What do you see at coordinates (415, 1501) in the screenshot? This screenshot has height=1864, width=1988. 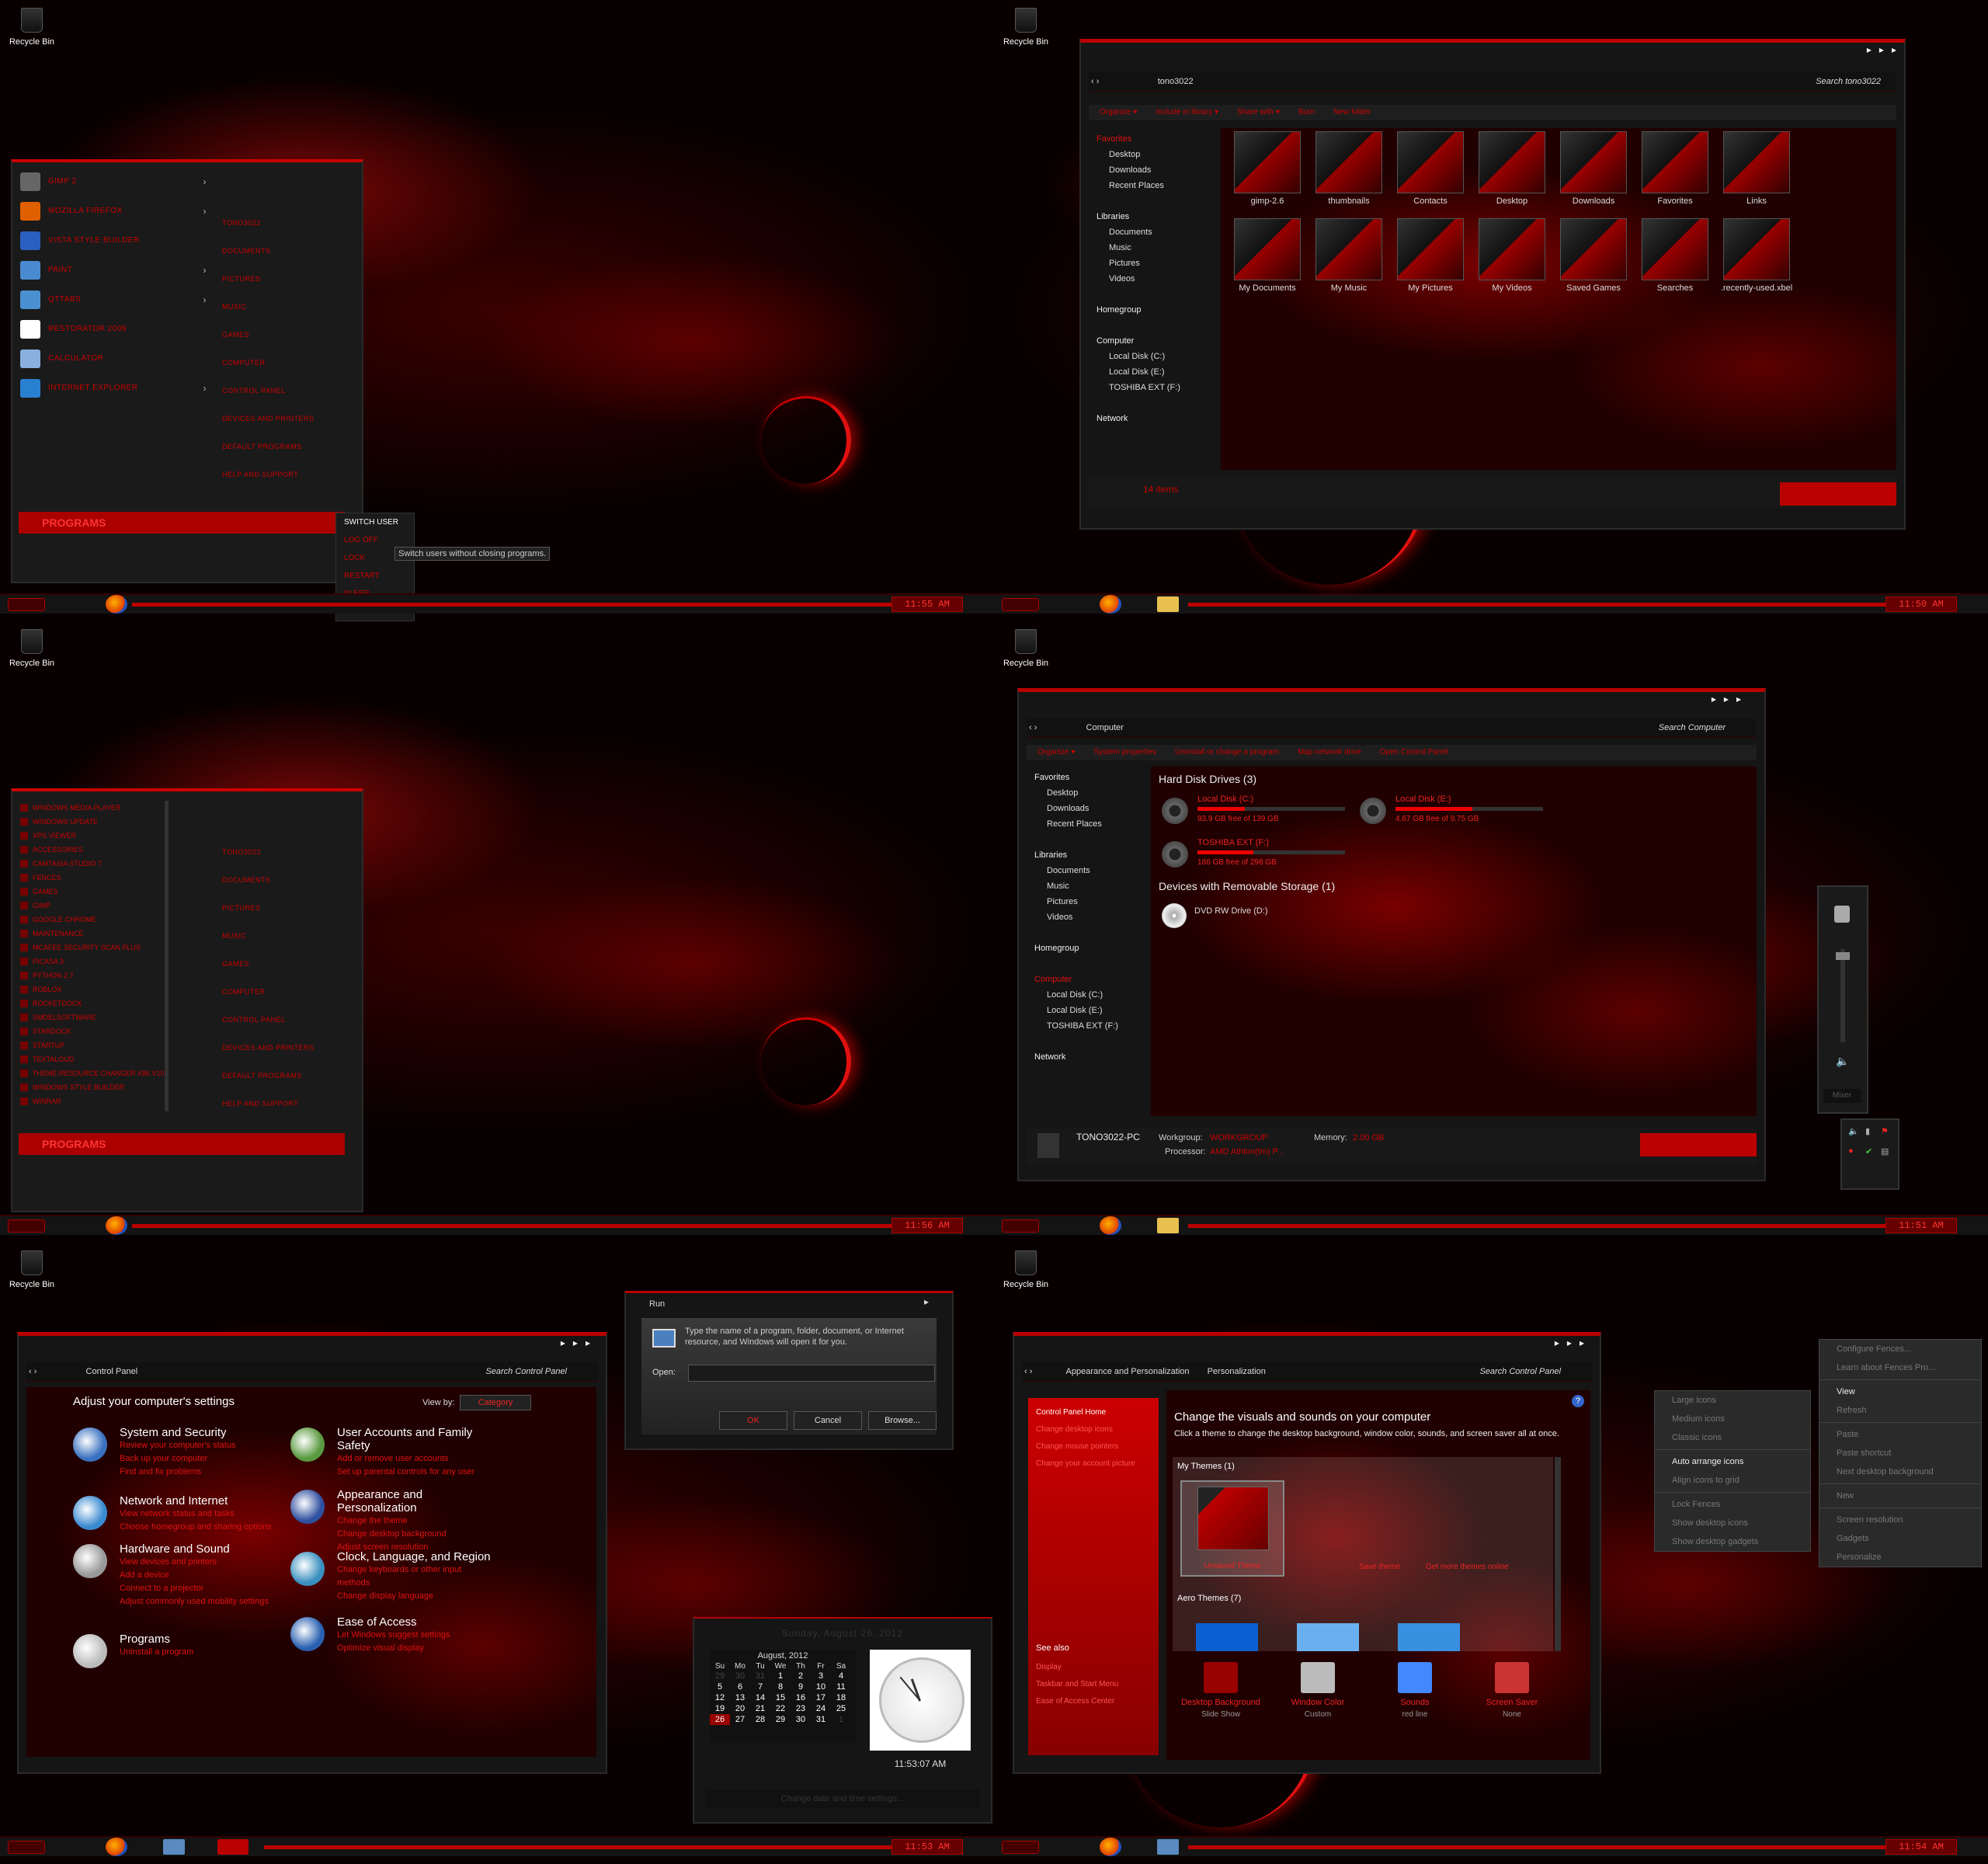 I see `category-title: Appearance and Personalization` at bounding box center [415, 1501].